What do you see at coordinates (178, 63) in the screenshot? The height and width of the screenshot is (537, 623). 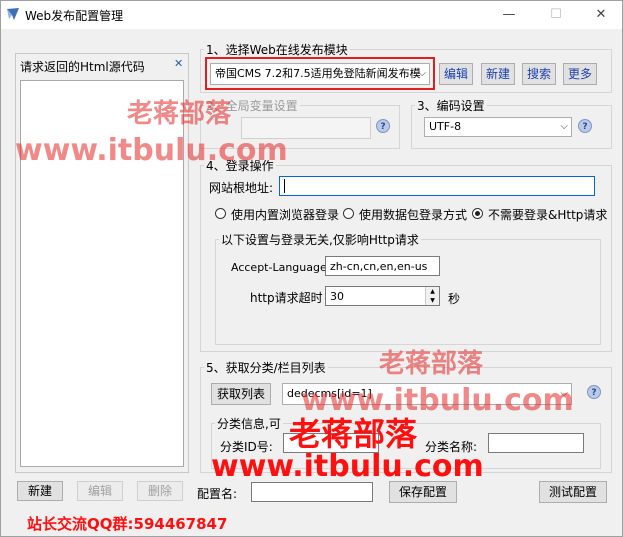 I see `panel-close-icon: ✕` at bounding box center [178, 63].